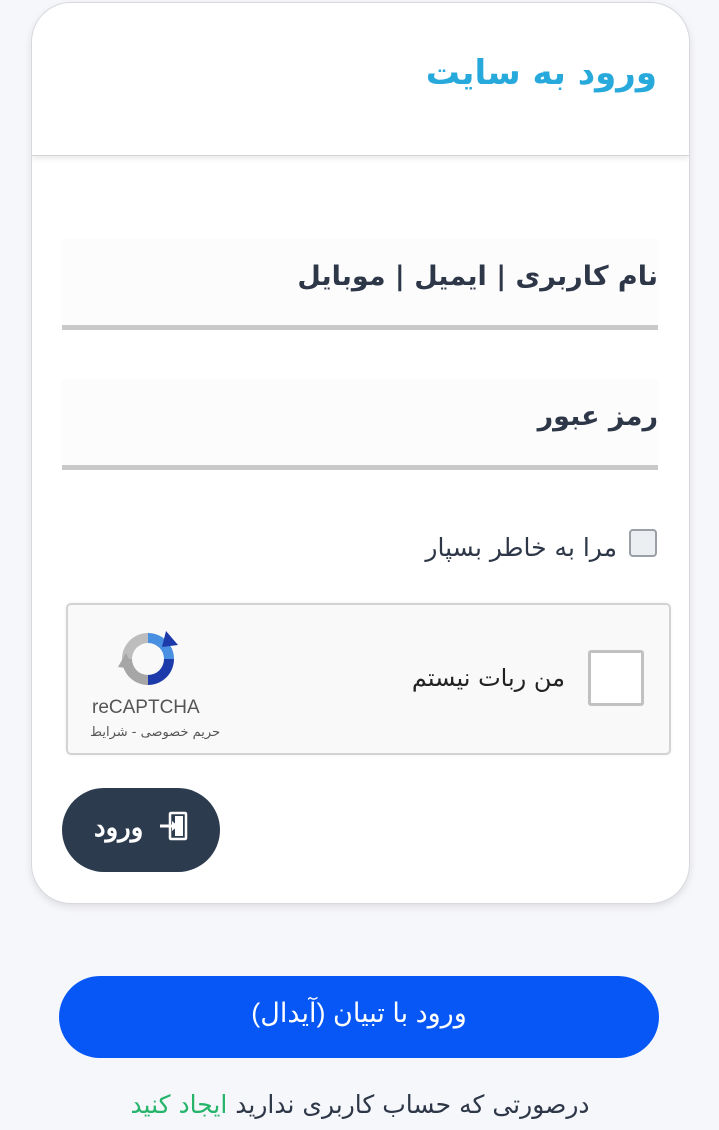 This screenshot has height=1130, width=719. Describe the element at coordinates (360, 79) in the screenshot. I see `card-header: ورود به سایت` at that location.